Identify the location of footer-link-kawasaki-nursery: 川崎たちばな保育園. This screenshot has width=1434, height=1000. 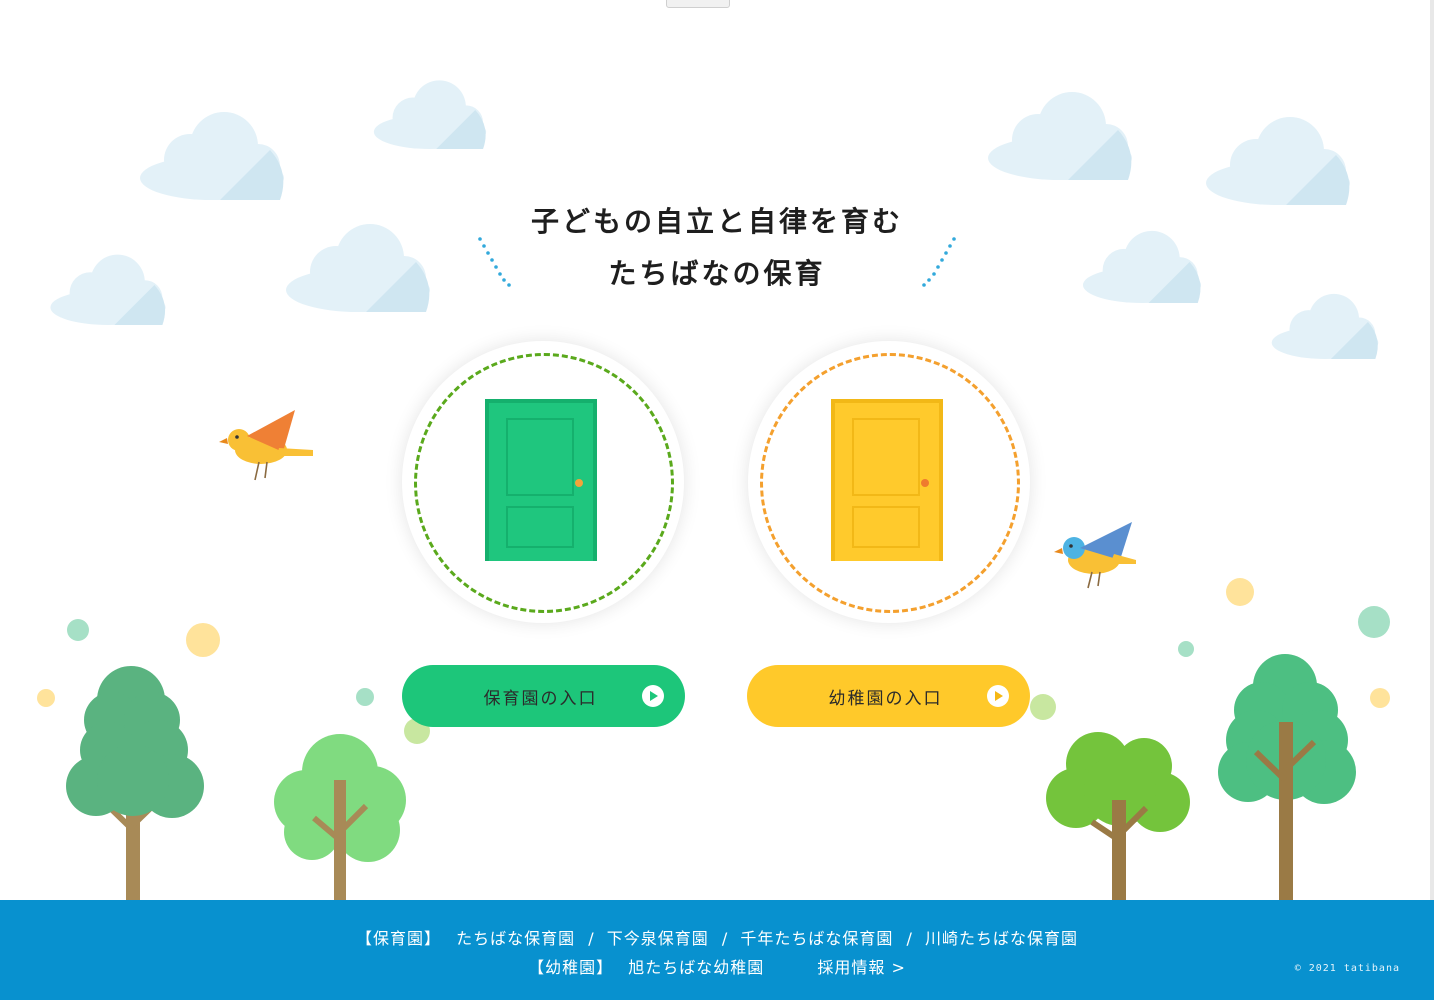
(1001, 938).